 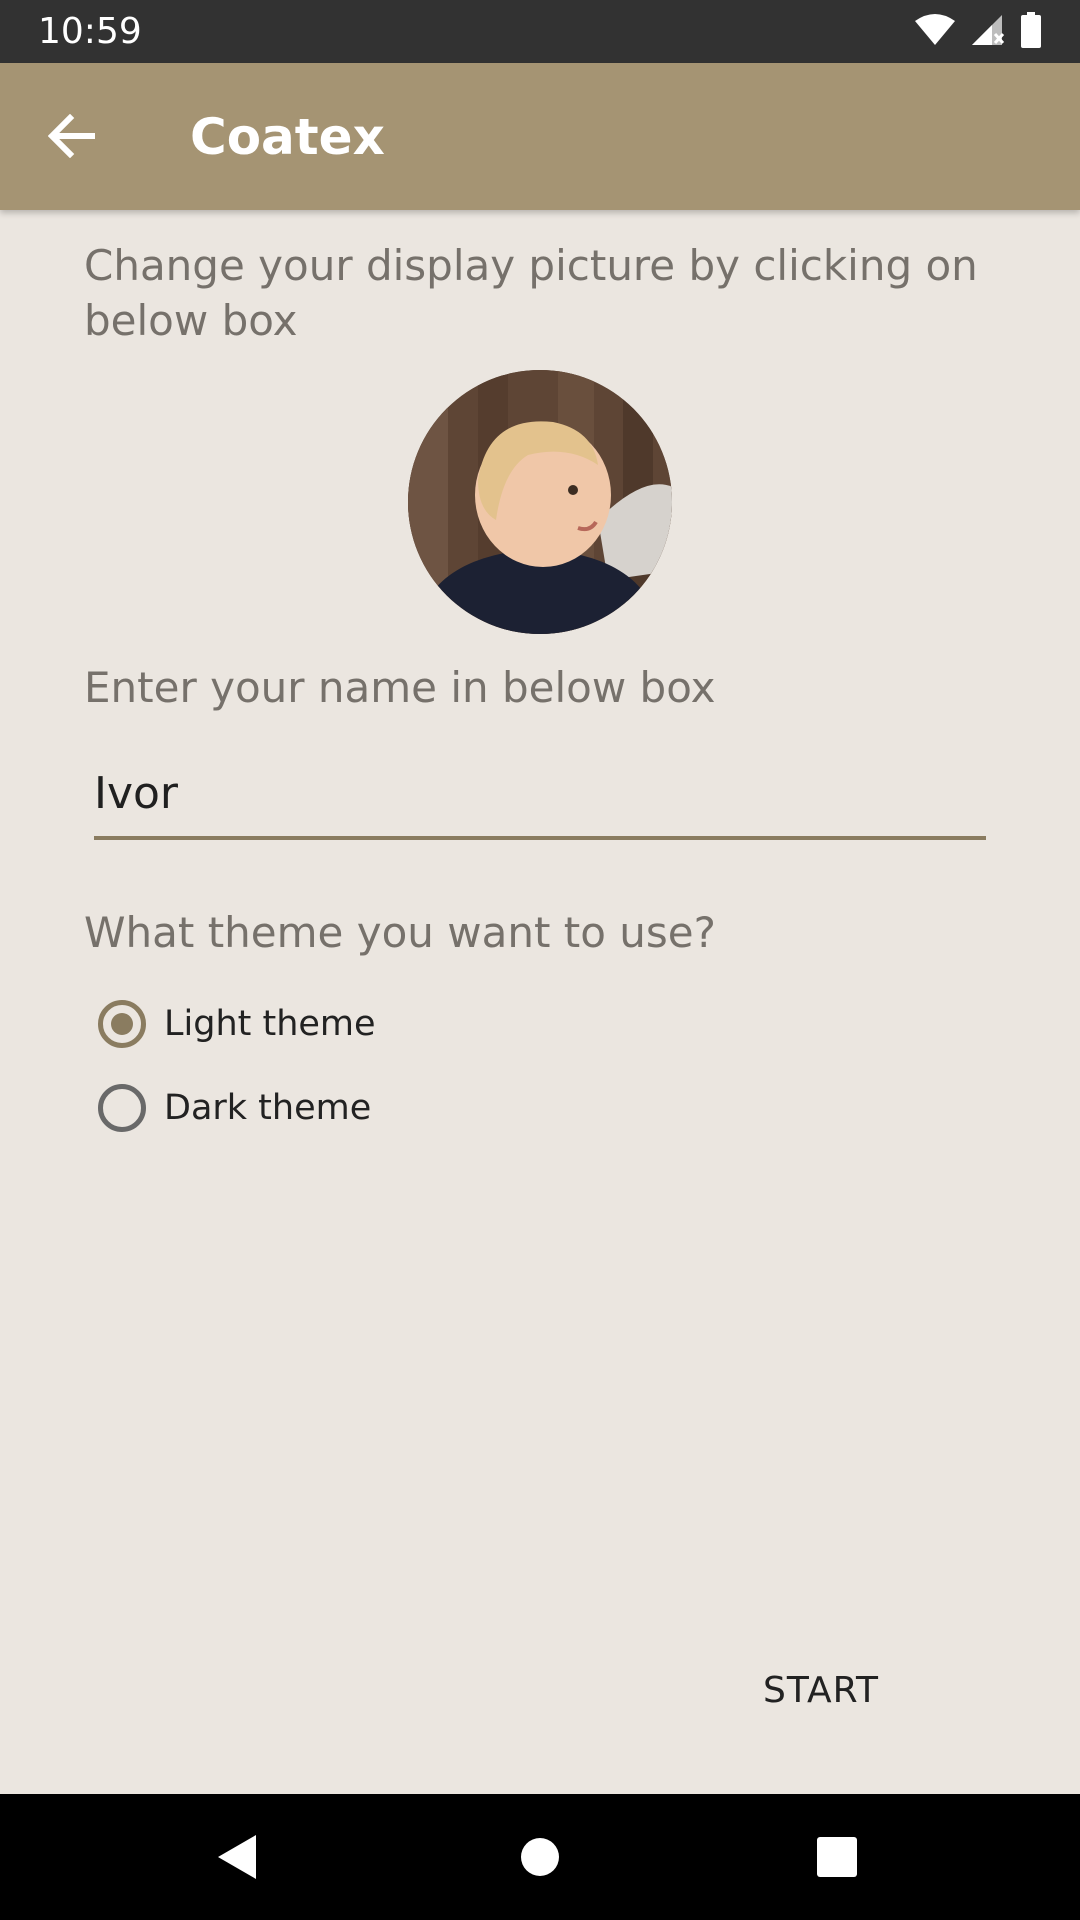 I want to click on back-triangle-icon, so click(x=237, y=1857).